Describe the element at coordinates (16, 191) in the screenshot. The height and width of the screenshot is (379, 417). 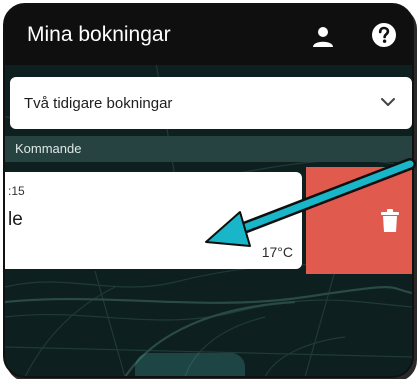
I see `booking-time: :15` at that location.